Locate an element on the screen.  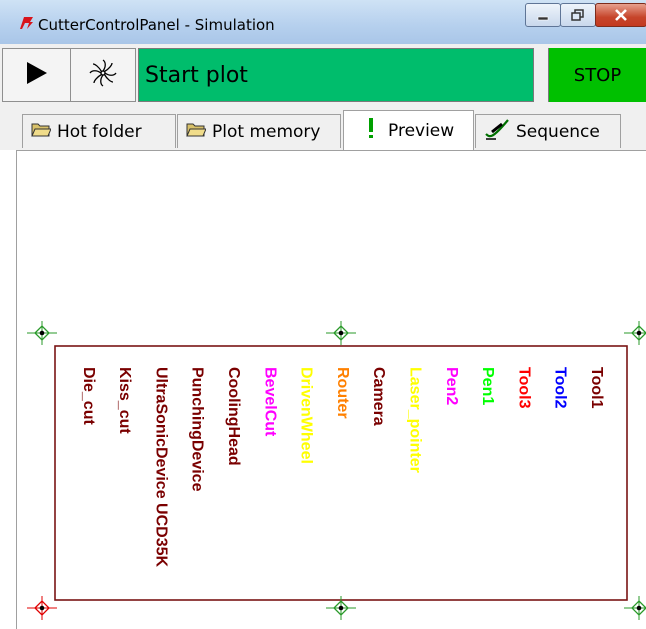
window-title: CutterControlPanel - Simulation is located at coordinates (156, 25).